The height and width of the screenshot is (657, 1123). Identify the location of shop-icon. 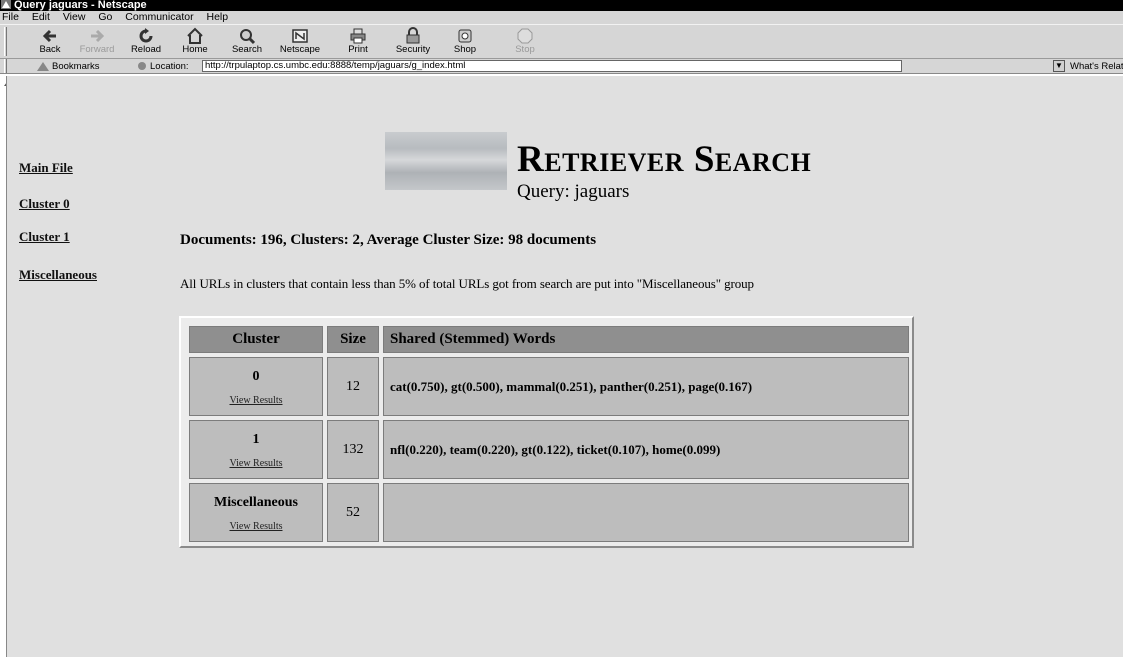
(465, 36).